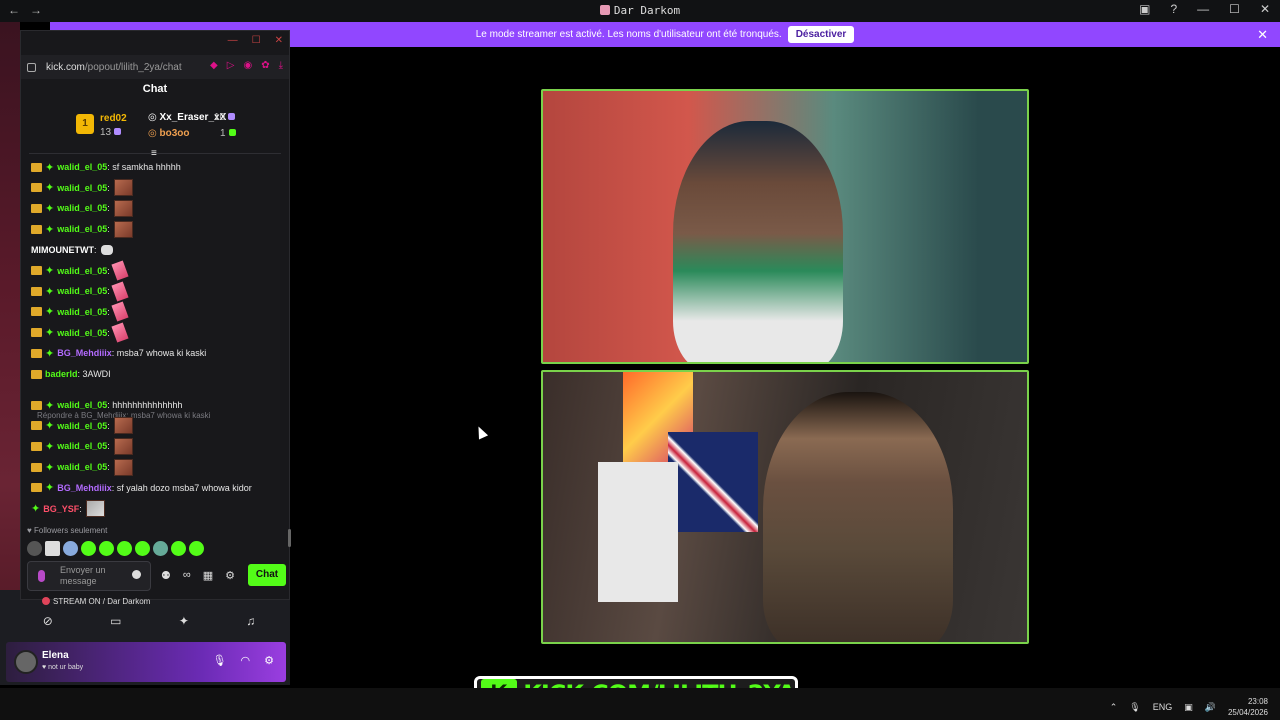 The width and height of the screenshot is (1280, 720). I want to click on store-icon: ▦, so click(208, 575).